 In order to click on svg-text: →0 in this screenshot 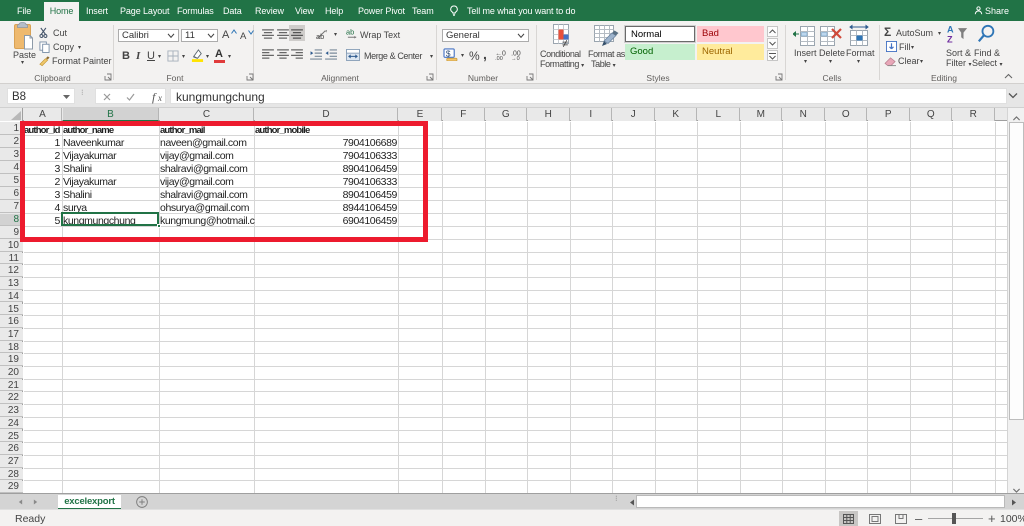, I will do `click(515, 58)`.